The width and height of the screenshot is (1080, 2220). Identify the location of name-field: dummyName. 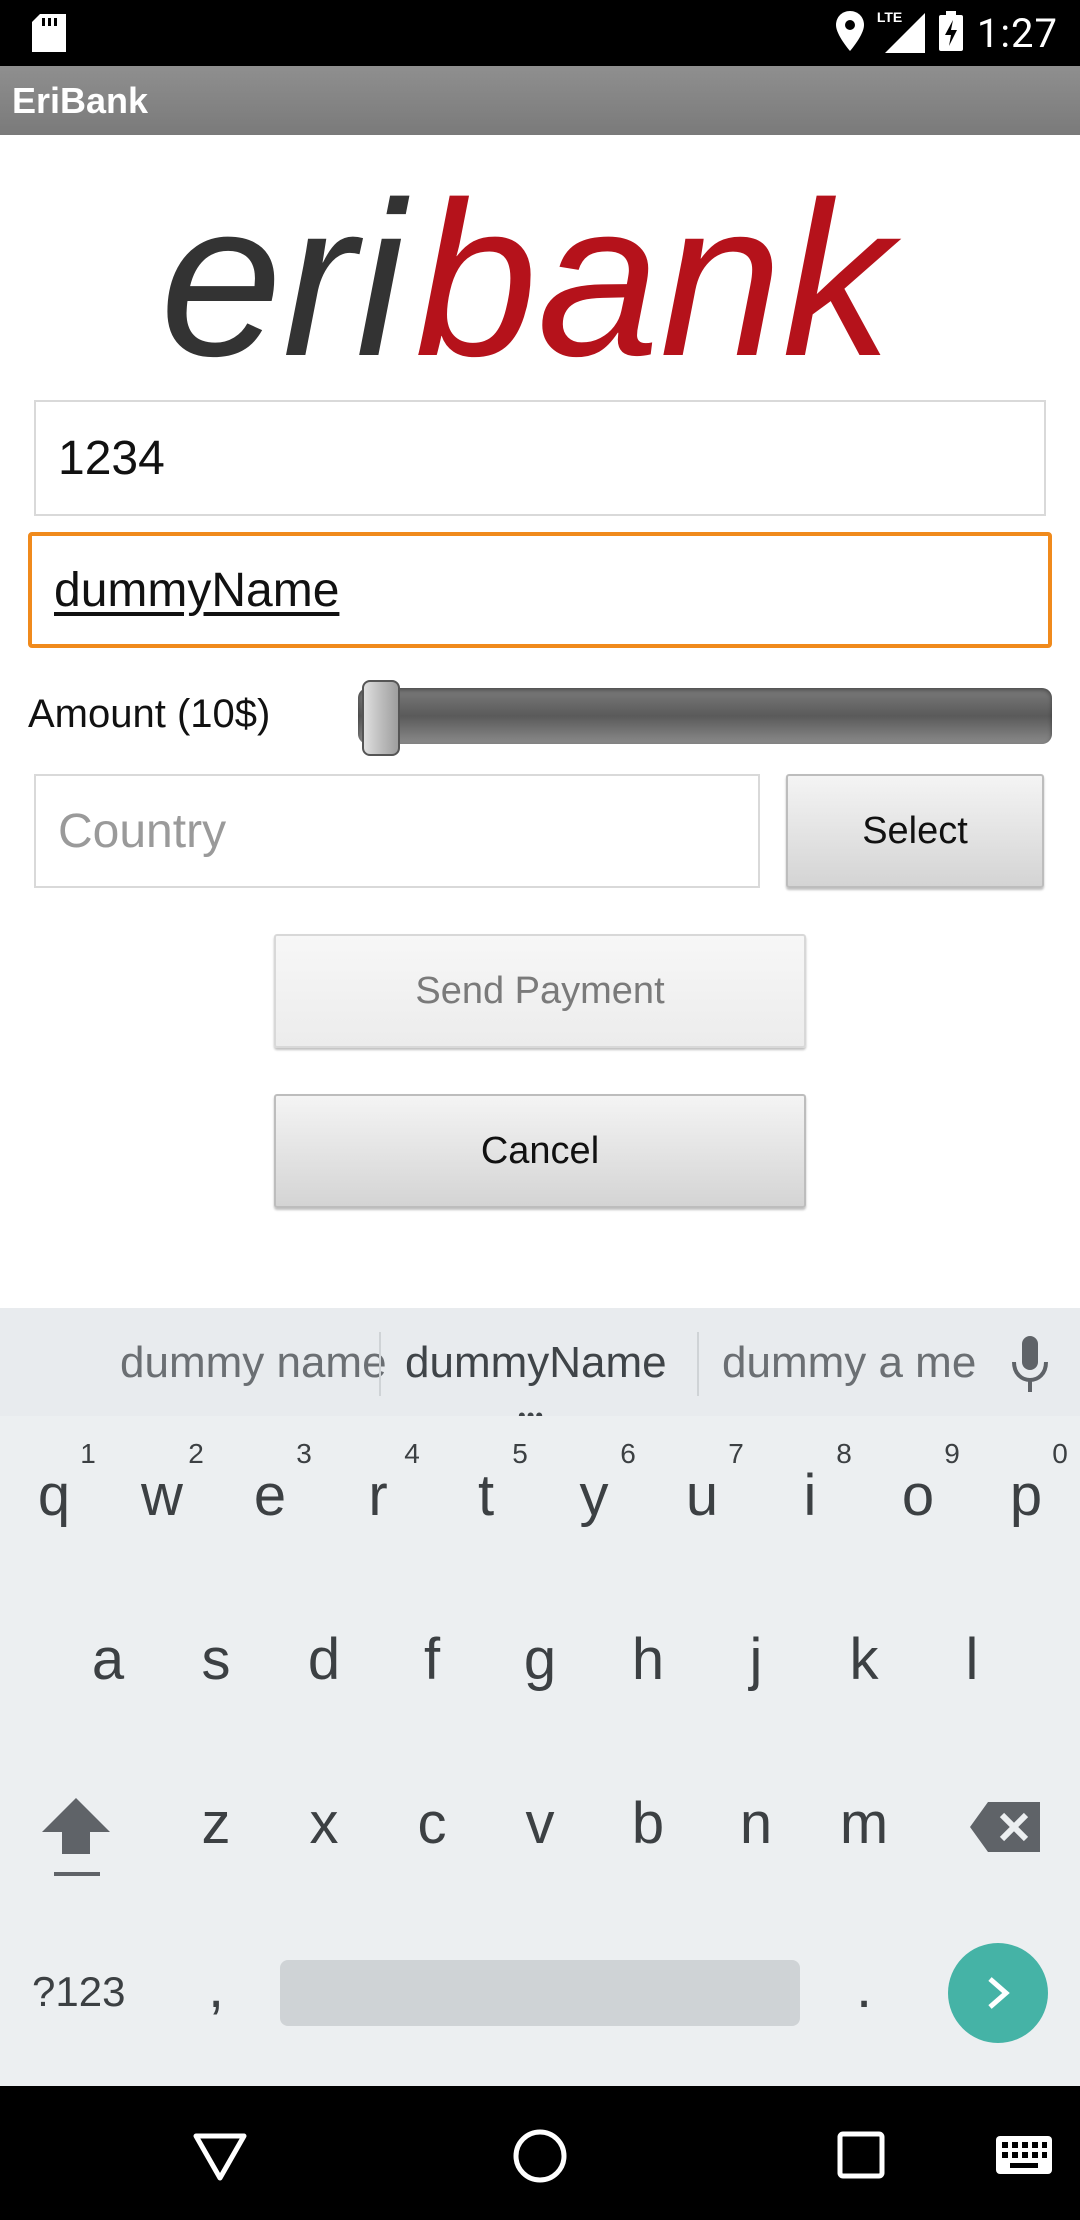
(540, 590).